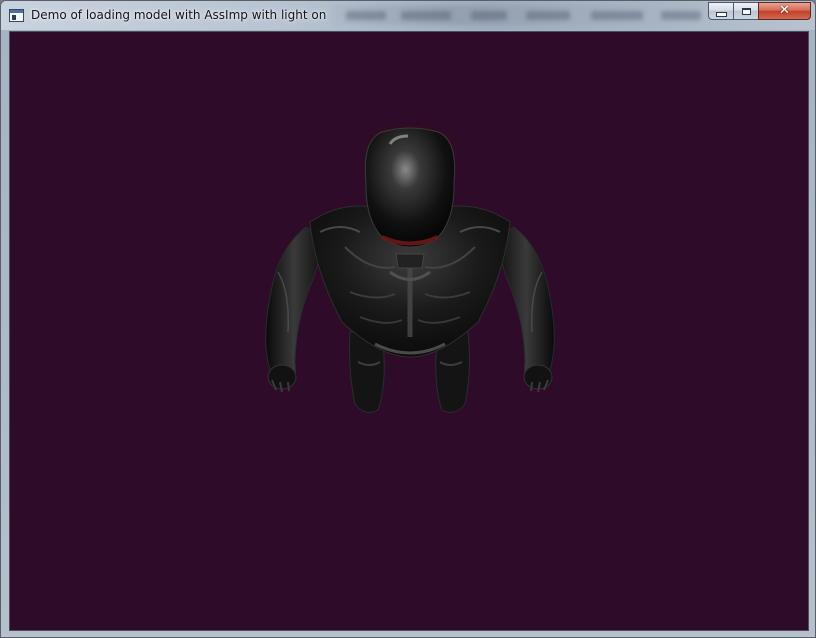 The image size is (816, 638). I want to click on maximize-button, so click(746, 11).